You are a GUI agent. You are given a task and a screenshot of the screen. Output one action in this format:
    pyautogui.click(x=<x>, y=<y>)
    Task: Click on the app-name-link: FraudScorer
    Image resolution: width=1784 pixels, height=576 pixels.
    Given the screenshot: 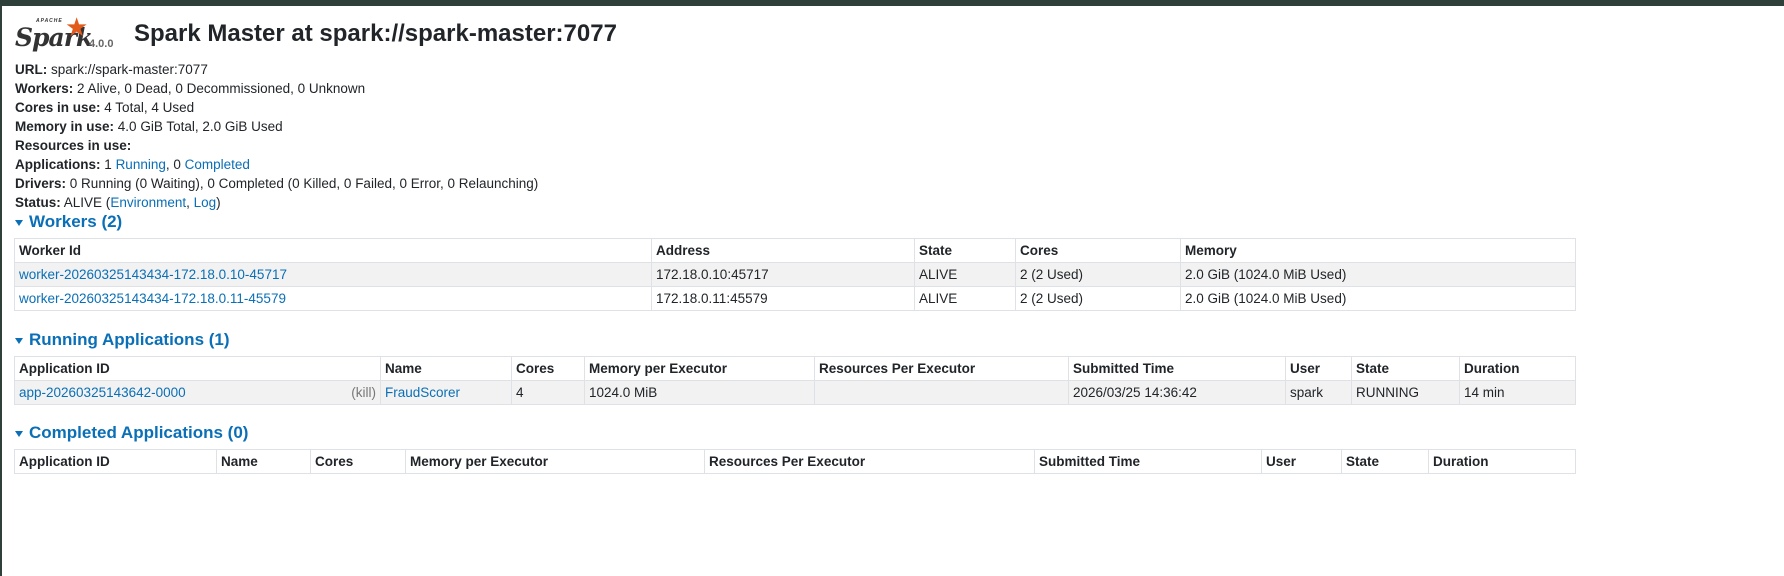 What is the action you would take?
    pyautogui.click(x=422, y=392)
    